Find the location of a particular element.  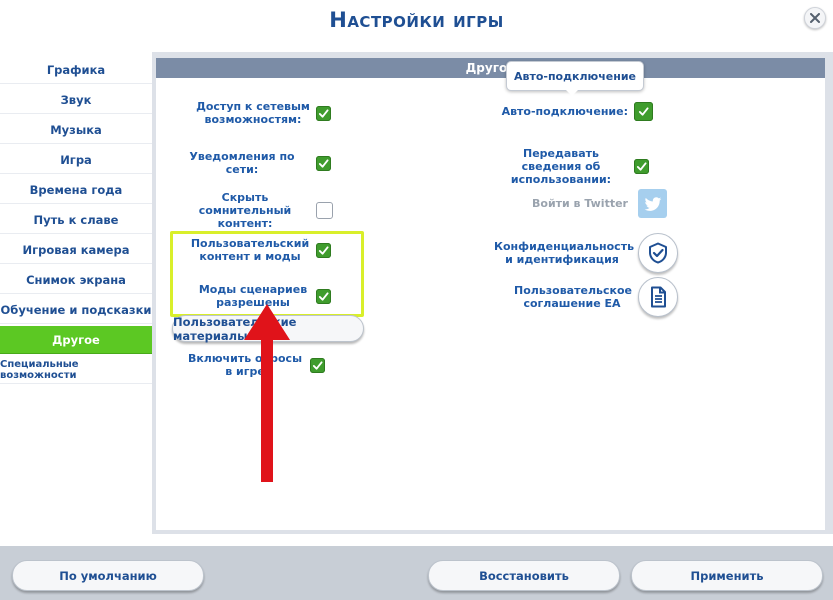

shield-check-icon is located at coordinates (658, 253).